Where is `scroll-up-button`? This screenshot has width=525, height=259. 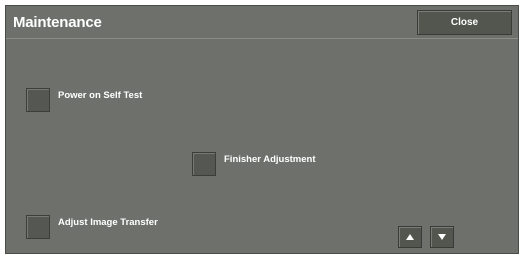
scroll-up-button is located at coordinates (410, 237).